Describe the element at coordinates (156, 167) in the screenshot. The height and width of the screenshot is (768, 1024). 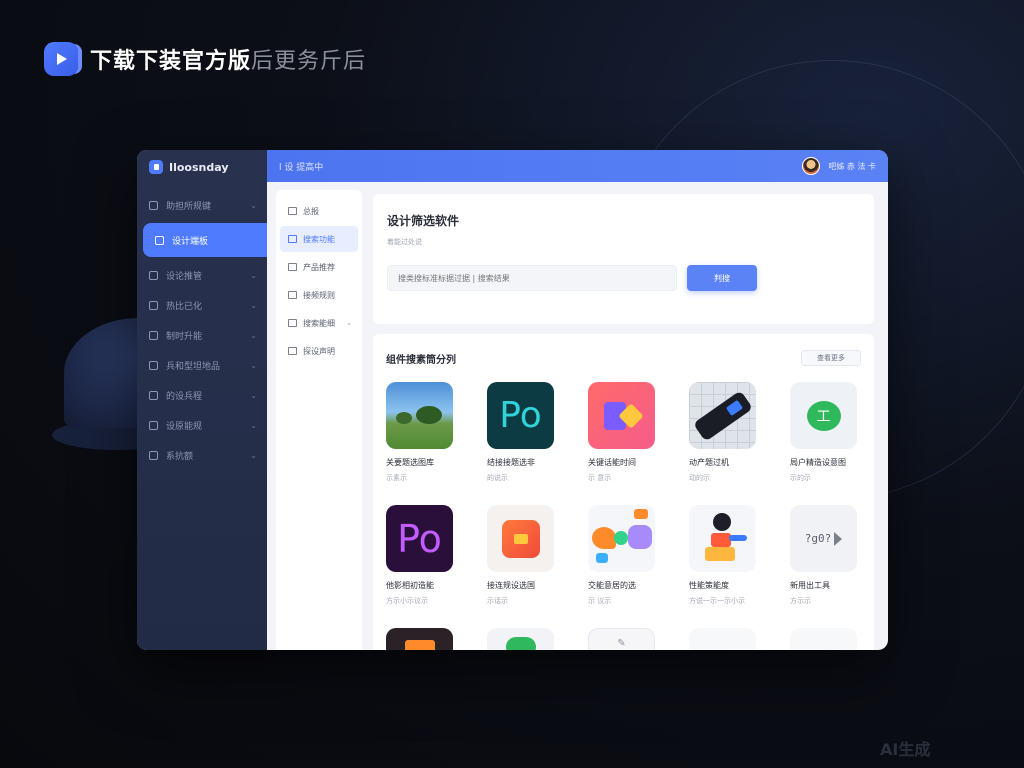
I see `brand-logo-icon` at that location.